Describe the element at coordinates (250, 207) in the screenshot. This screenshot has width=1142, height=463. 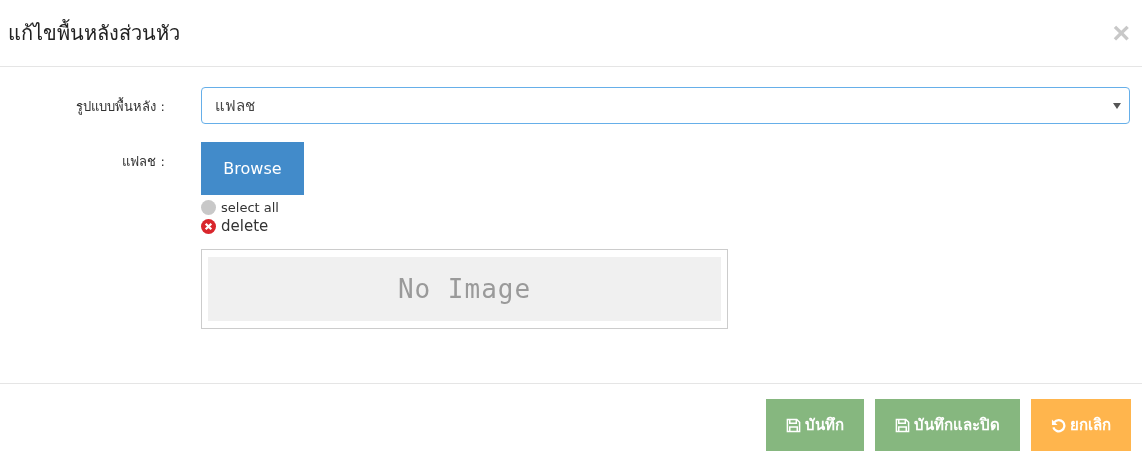
I see `select-all-label: select all` at that location.